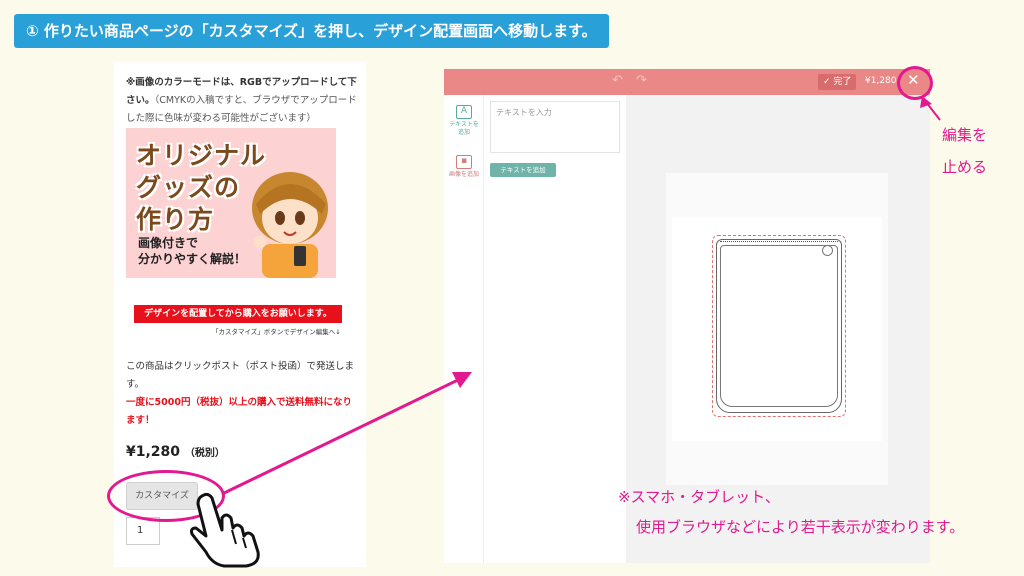 This screenshot has height=576, width=1024. What do you see at coordinates (464, 329) in the screenshot?
I see `editor-toolbar: A テキストを追加 ▪ 画像を追加` at bounding box center [464, 329].